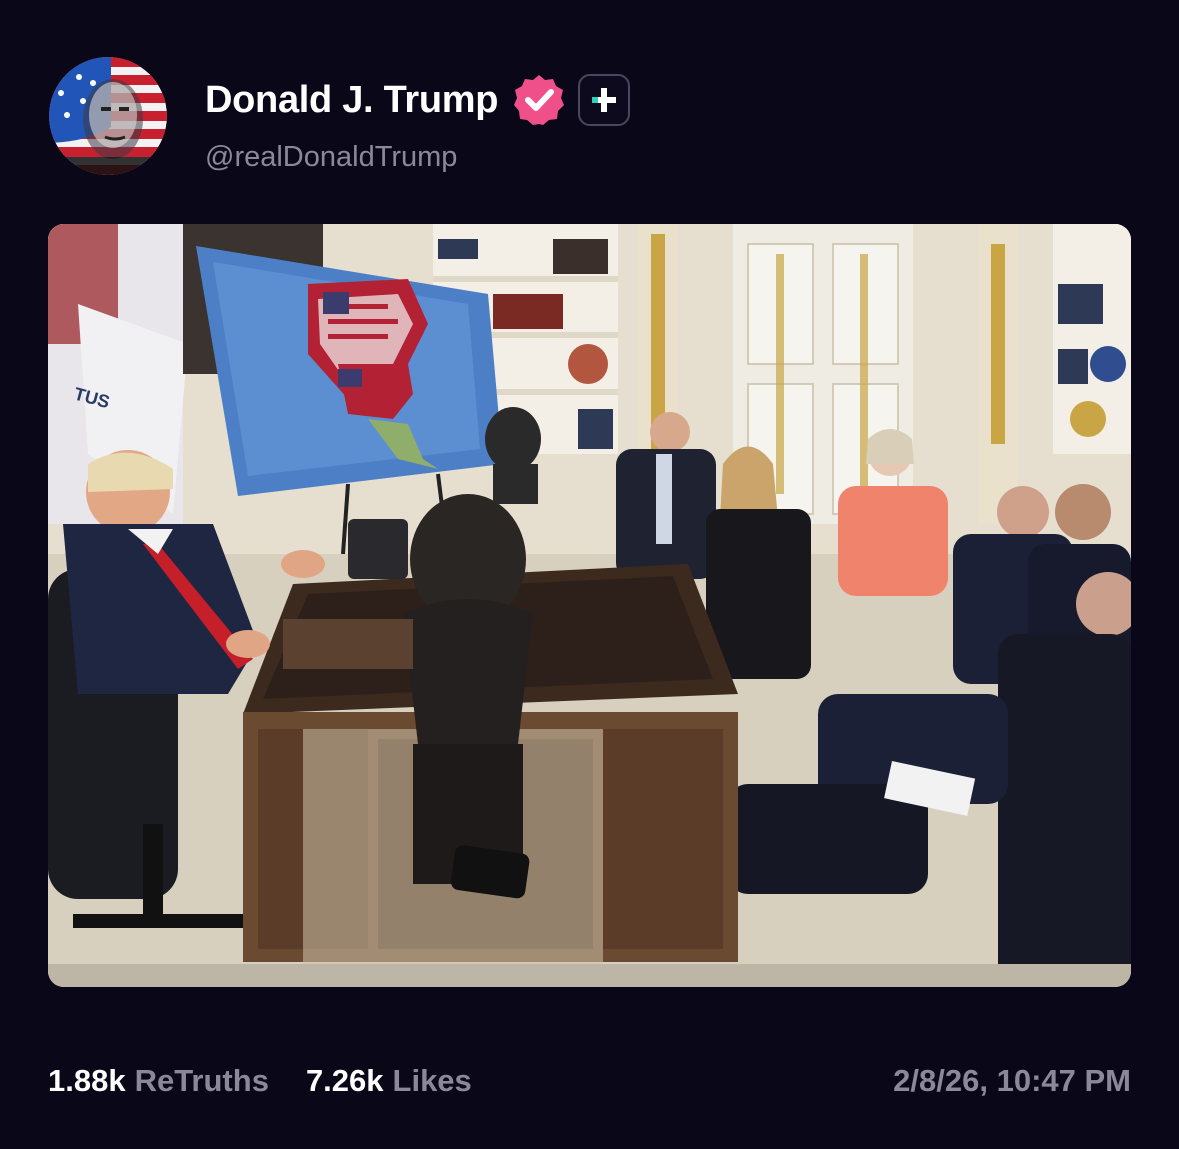 This screenshot has height=1149, width=1179. I want to click on likes-stat: 7.26k Likes, so click(389, 1081).